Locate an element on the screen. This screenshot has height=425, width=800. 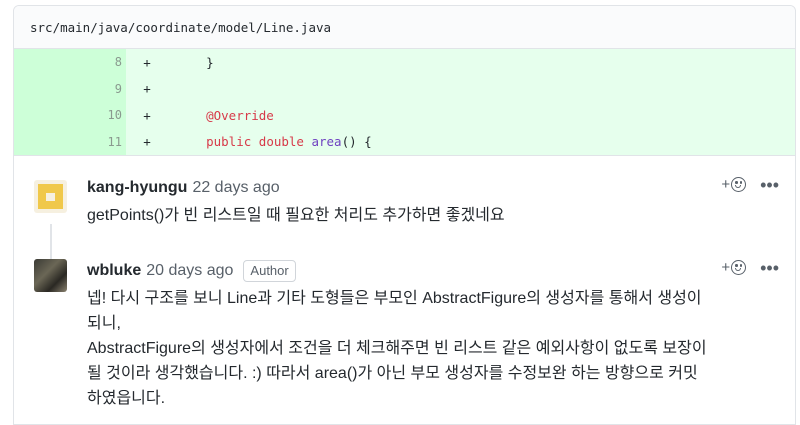
line-number: 9 is located at coordinates (70, 88).